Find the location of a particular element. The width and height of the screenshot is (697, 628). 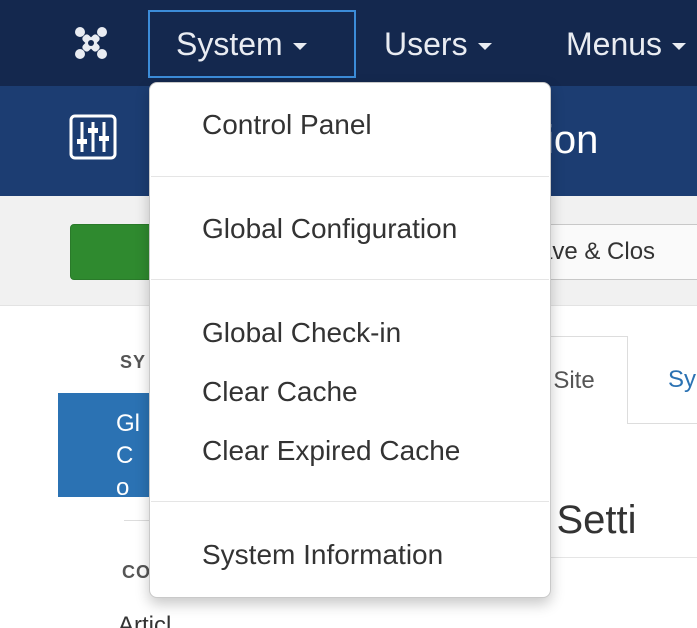

nav-system-label: System is located at coordinates (229, 43).